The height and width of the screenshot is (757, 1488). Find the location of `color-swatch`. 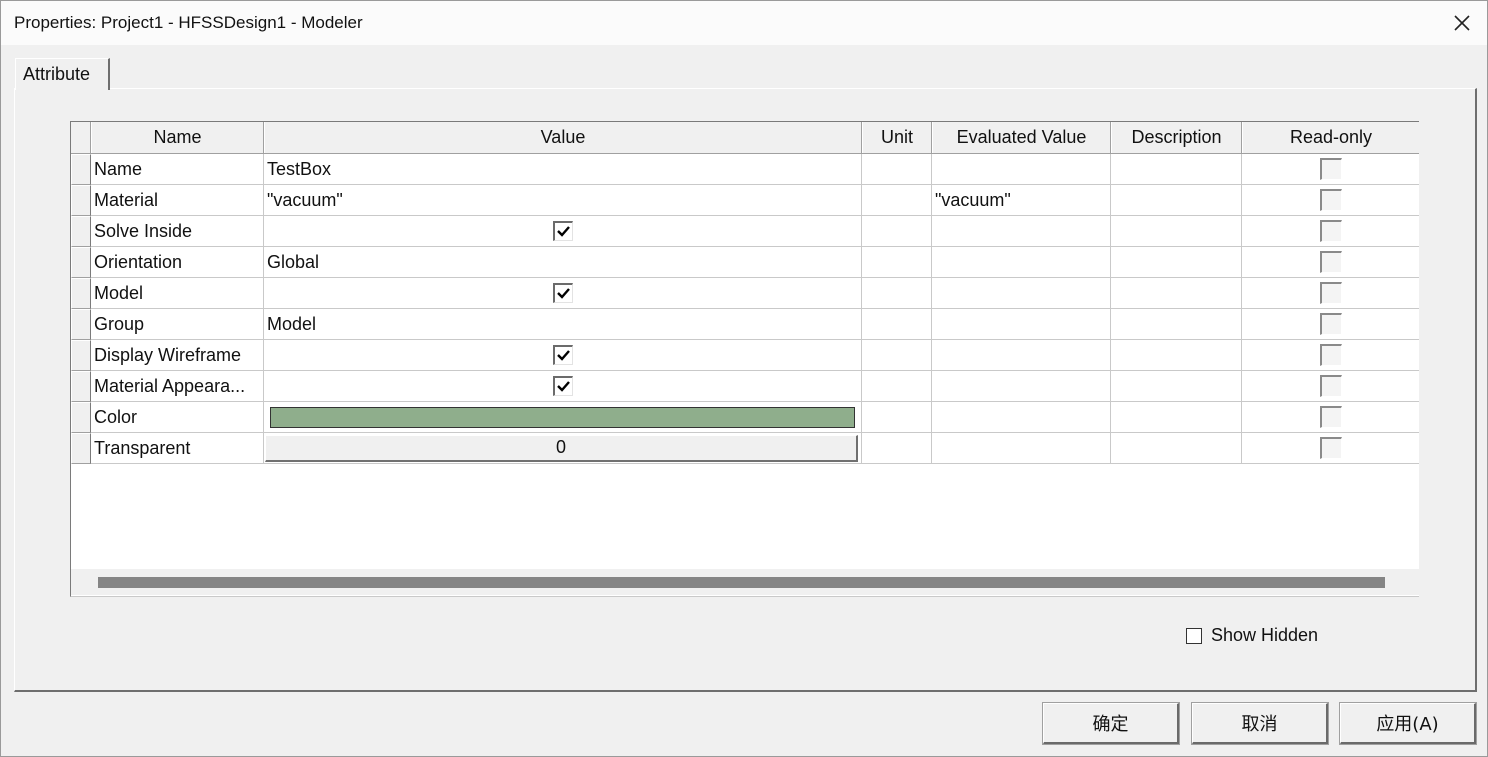

color-swatch is located at coordinates (562, 417).